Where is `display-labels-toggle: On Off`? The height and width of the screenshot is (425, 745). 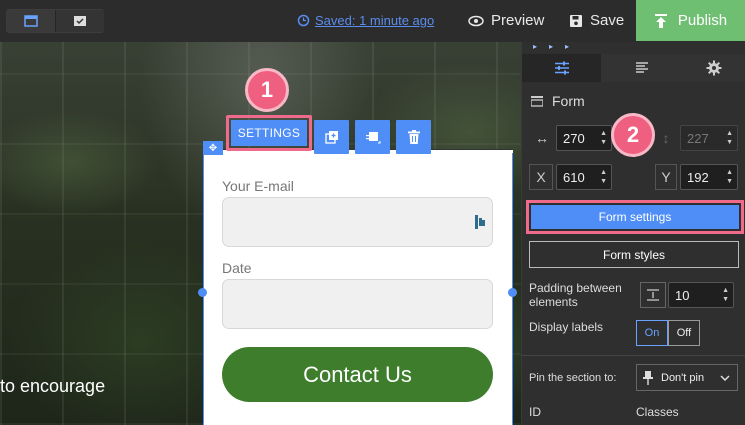
display-labels-toggle: On Off is located at coordinates (668, 333).